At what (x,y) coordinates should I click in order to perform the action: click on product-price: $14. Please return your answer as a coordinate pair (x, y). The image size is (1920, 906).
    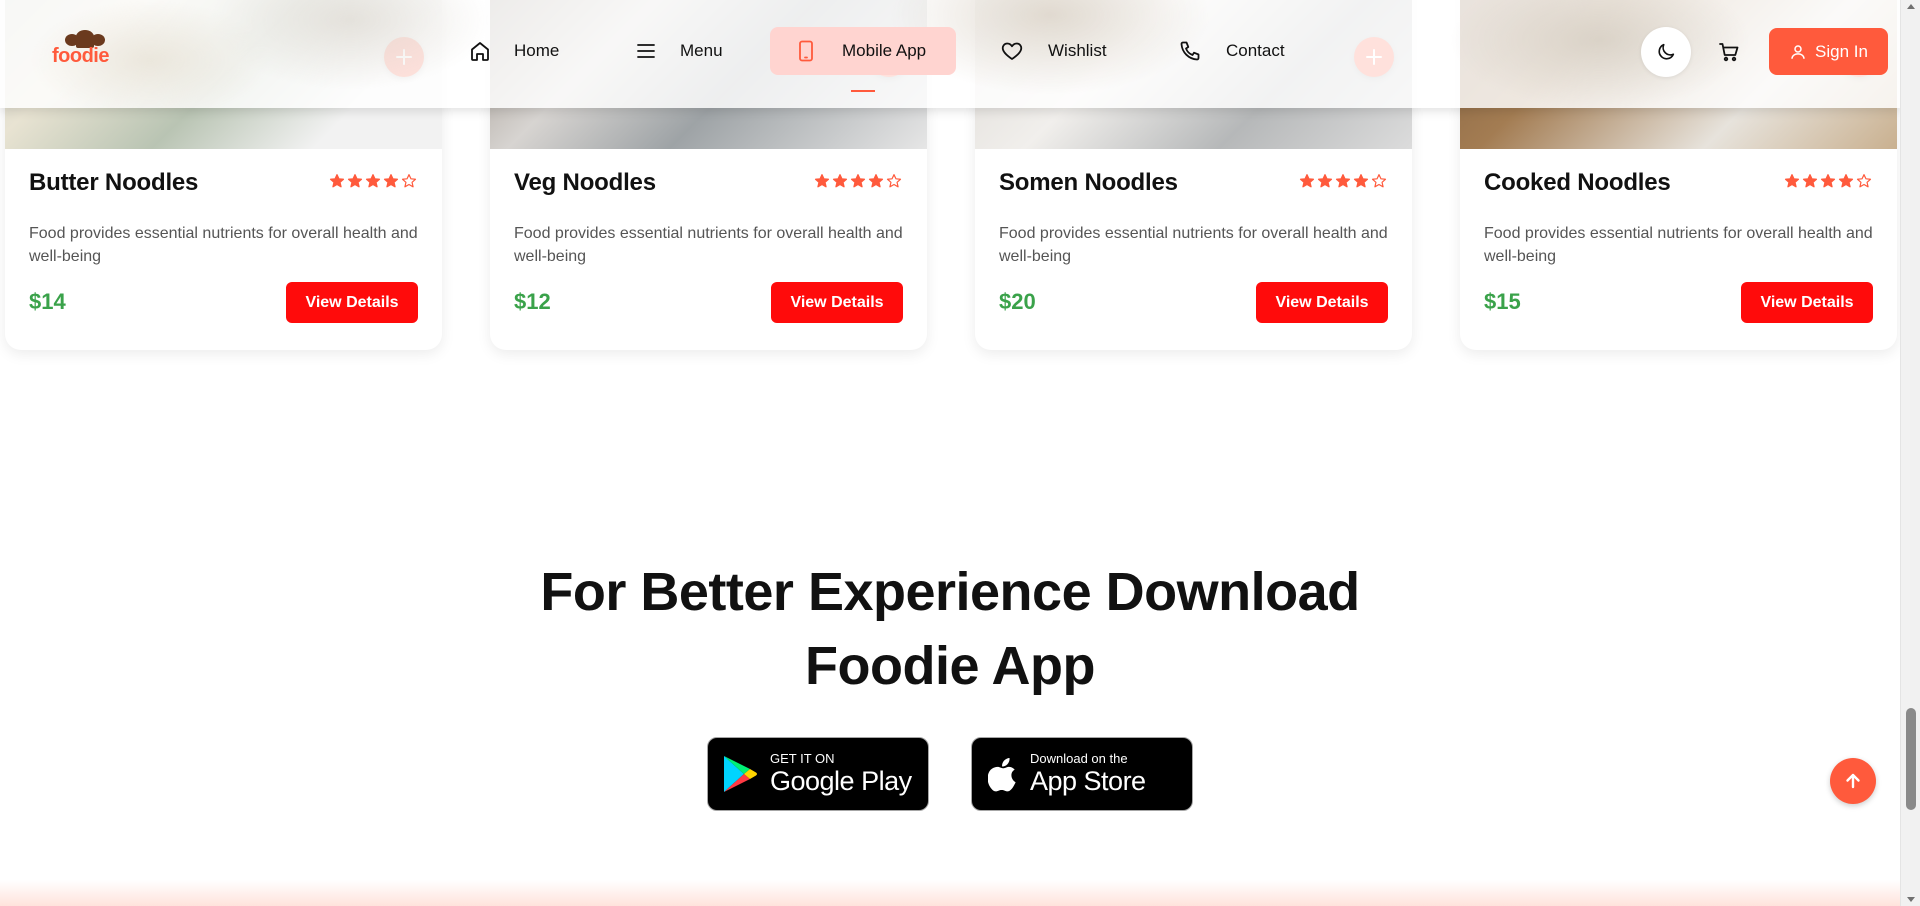
    Looking at the image, I should click on (47, 301).